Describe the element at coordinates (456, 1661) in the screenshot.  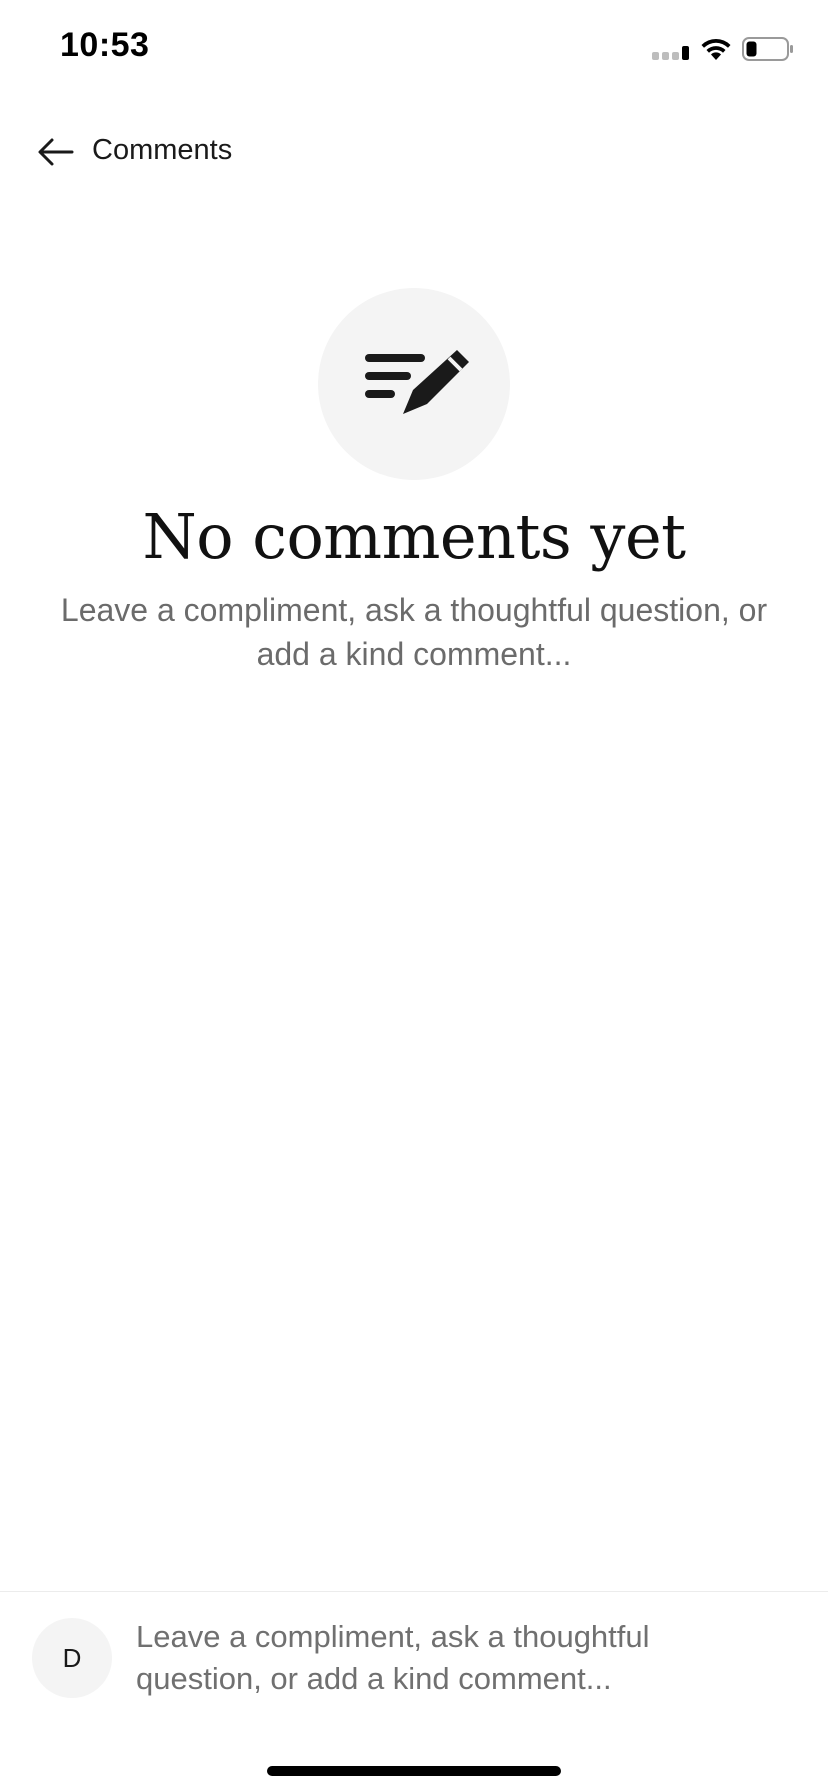
I see `comment-input` at that location.